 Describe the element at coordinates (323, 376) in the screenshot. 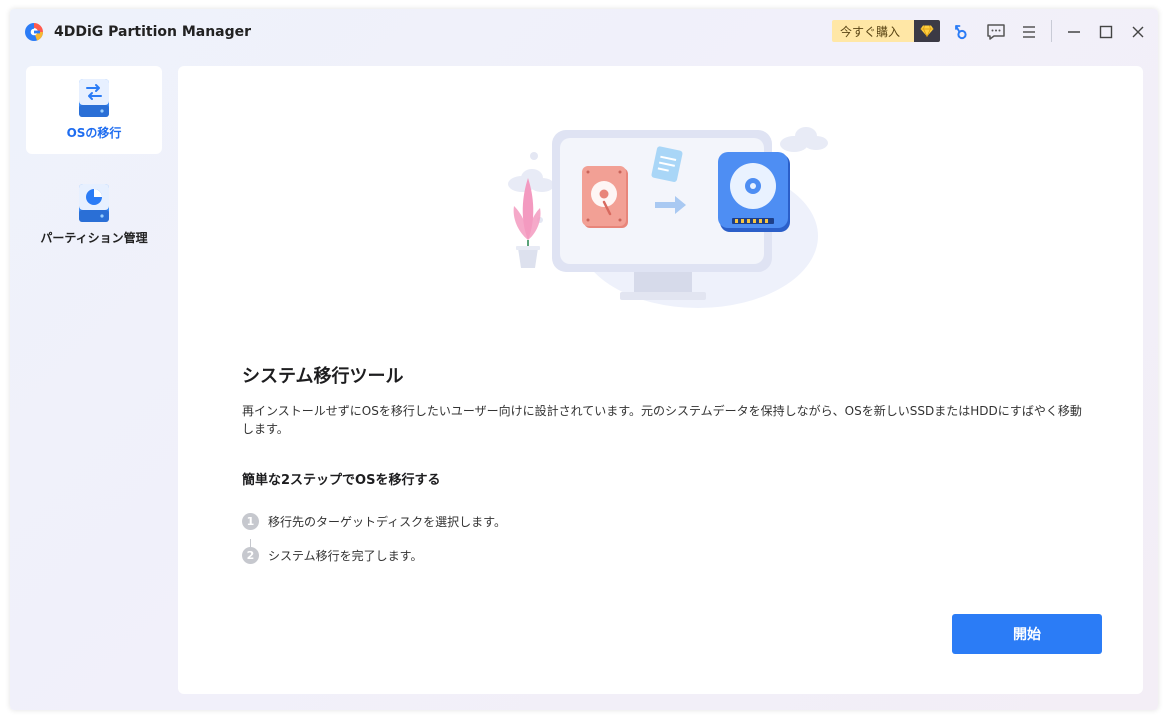

I see `page-title: システム移行ツール` at that location.